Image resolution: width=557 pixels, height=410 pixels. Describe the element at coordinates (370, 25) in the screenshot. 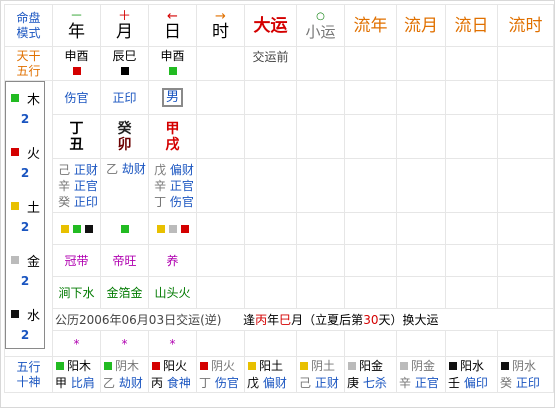

I see `liunian-header: 流年` at that location.